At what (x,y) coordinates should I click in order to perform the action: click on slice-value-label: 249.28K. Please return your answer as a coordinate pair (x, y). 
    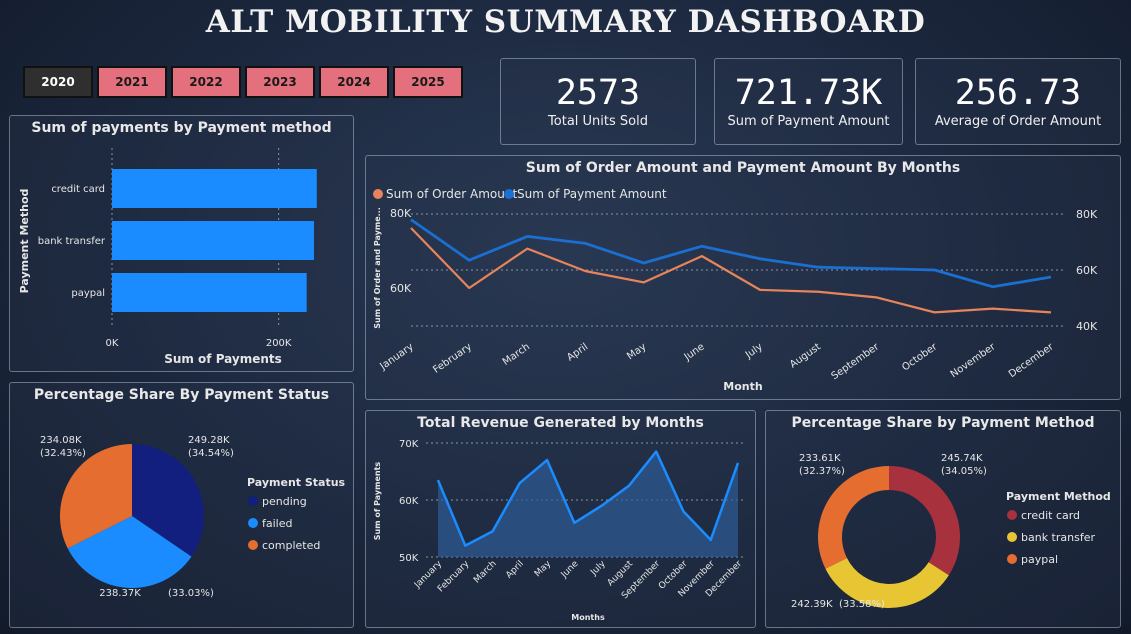
    Looking at the image, I should click on (209, 440).